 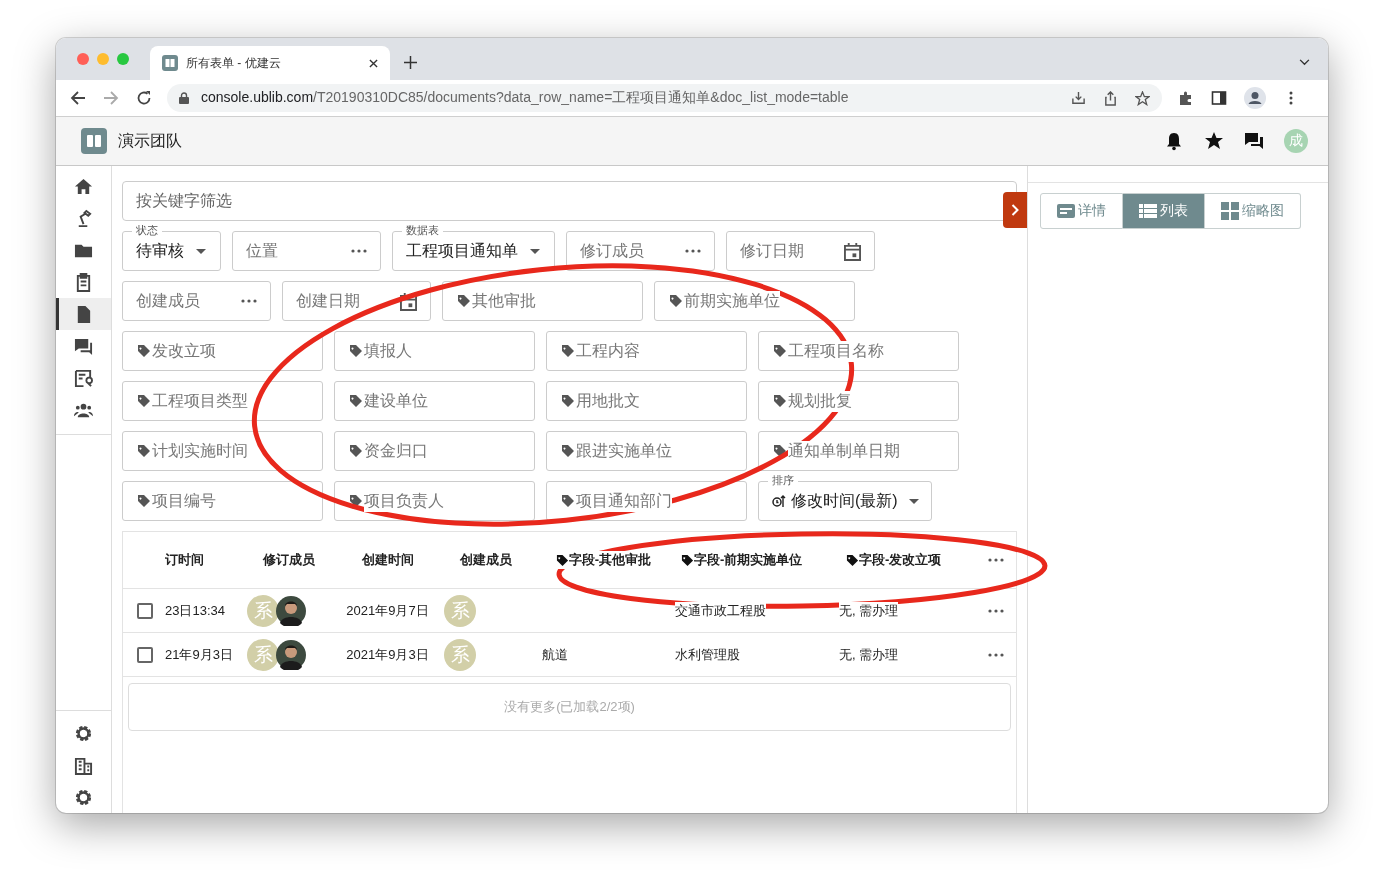 I want to click on download-icon, so click(x=1078, y=98).